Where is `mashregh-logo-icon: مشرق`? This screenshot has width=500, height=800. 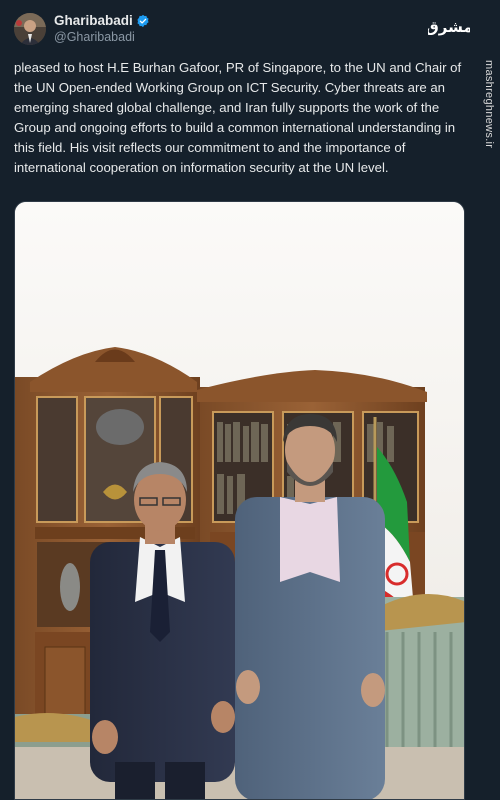
mashregh-logo-icon: مشرق is located at coordinates (448, 26).